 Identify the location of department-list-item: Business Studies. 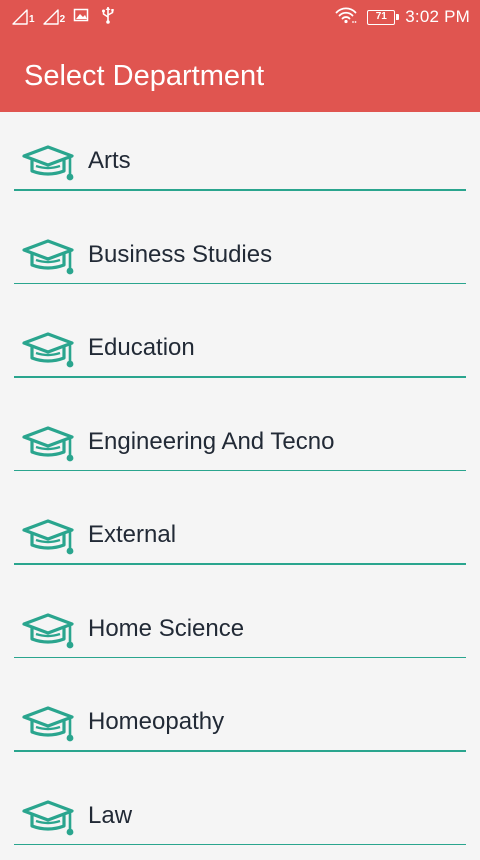
(240, 253).